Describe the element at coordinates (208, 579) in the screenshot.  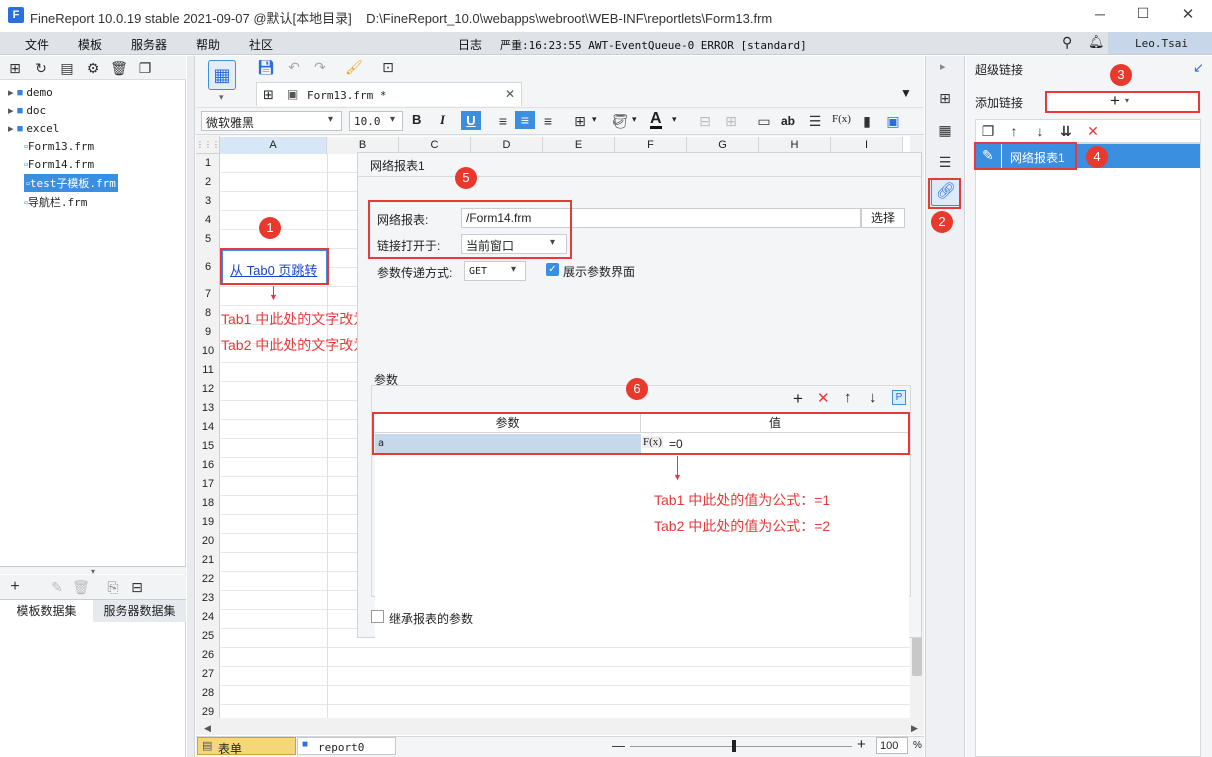
I see `row-header: 22` at that location.